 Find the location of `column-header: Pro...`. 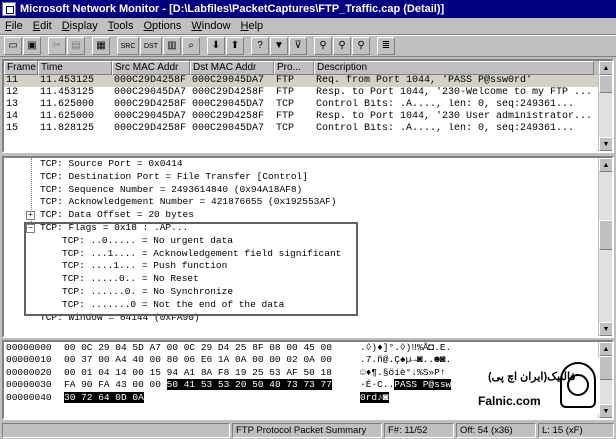

column-header: Pro... is located at coordinates (294, 68).